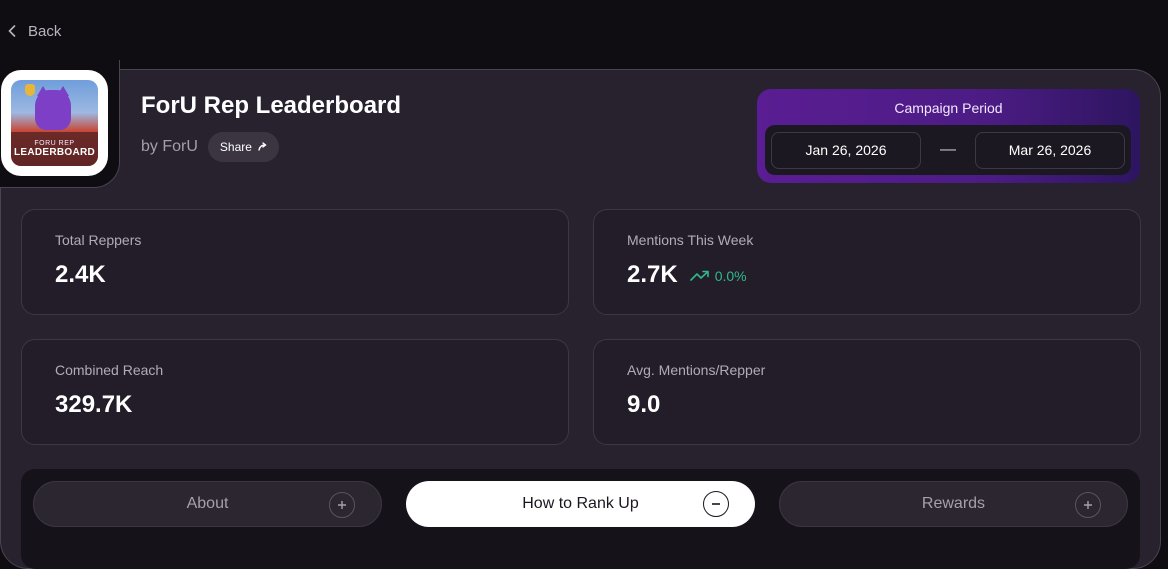 The width and height of the screenshot is (1168, 569). I want to click on leaderboard-logo: FORU REP LEADERBOARD, so click(54, 123).